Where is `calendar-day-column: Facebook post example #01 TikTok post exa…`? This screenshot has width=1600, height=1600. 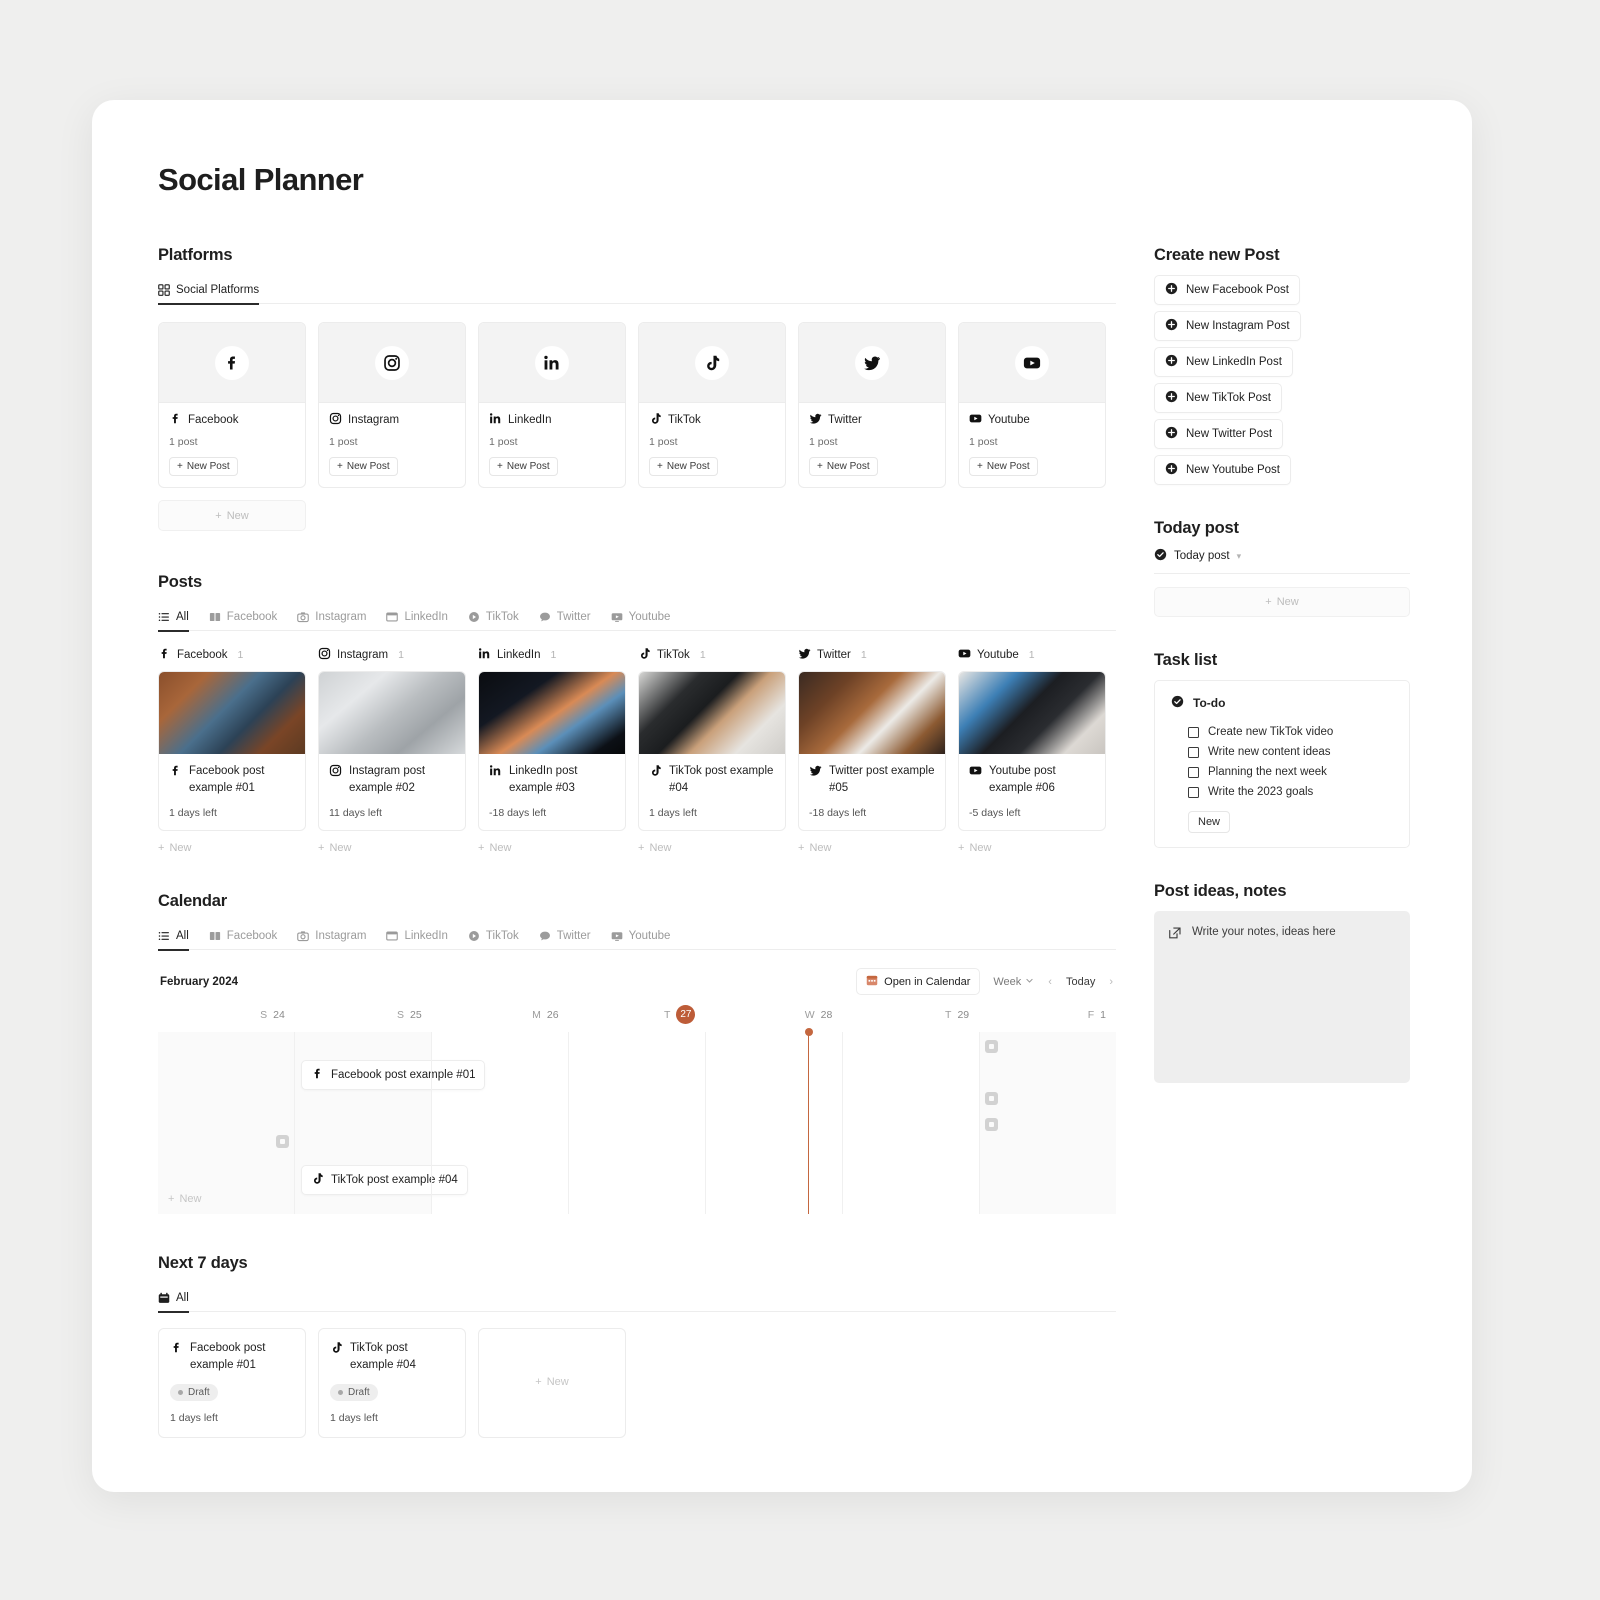 calendar-day-column: Facebook post example #01 TikTok post exa… is located at coordinates (390, 1123).